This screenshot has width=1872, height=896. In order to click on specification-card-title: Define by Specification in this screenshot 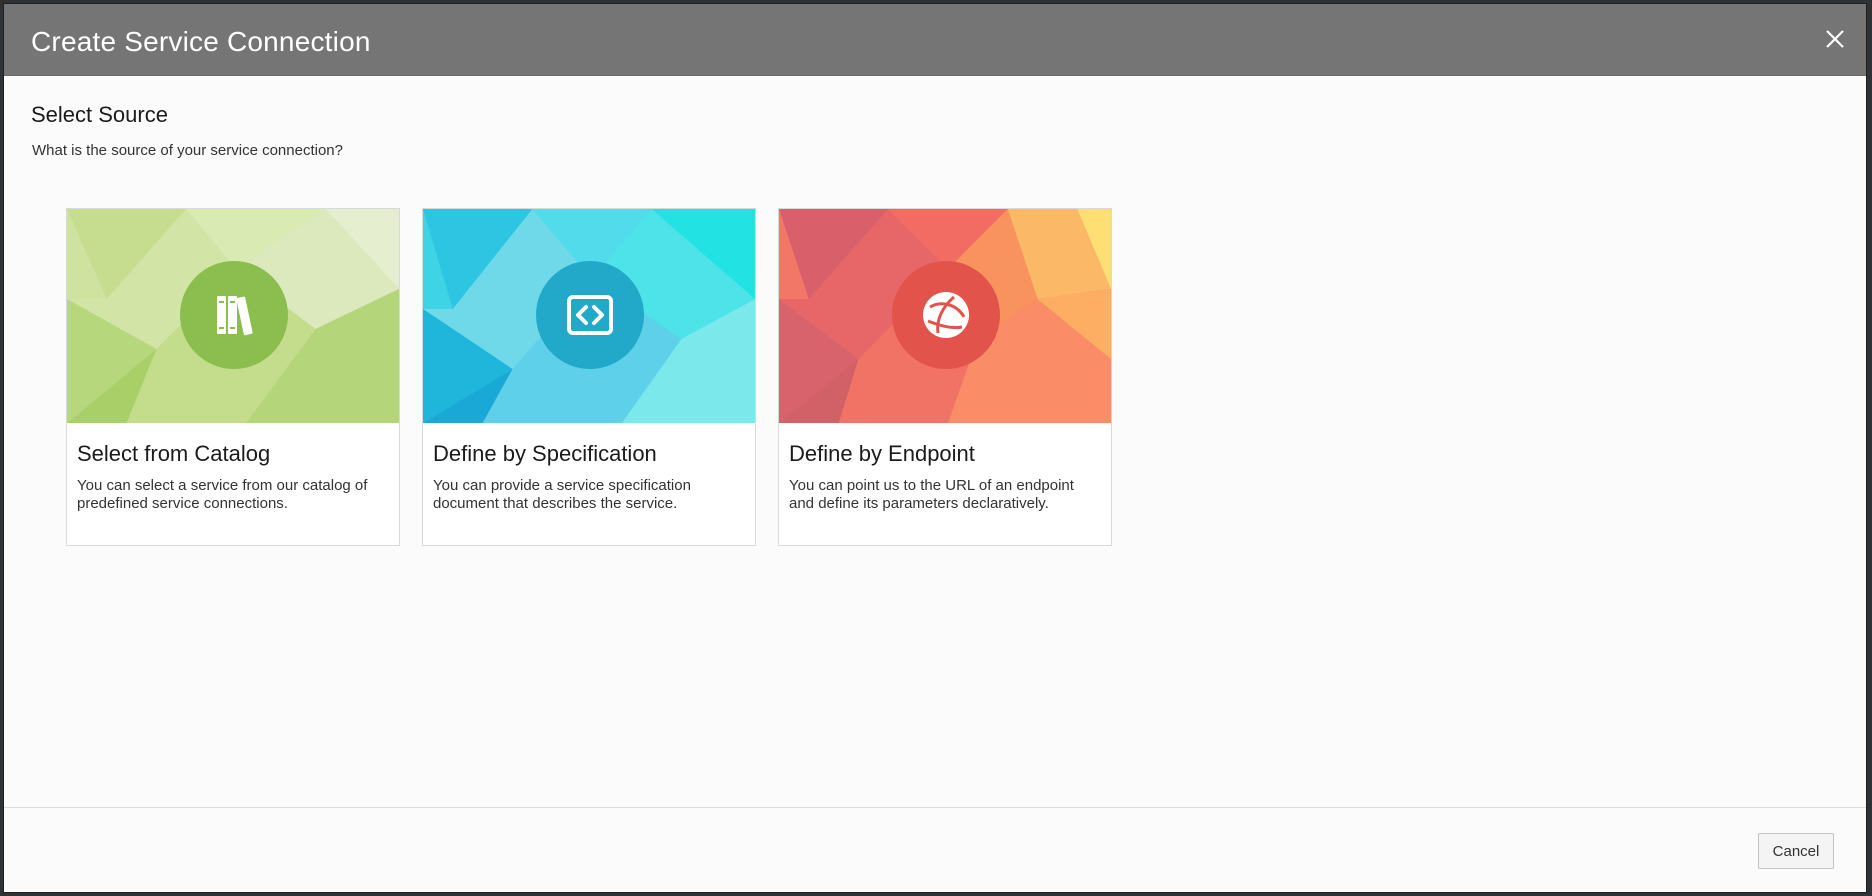, I will do `click(545, 453)`.